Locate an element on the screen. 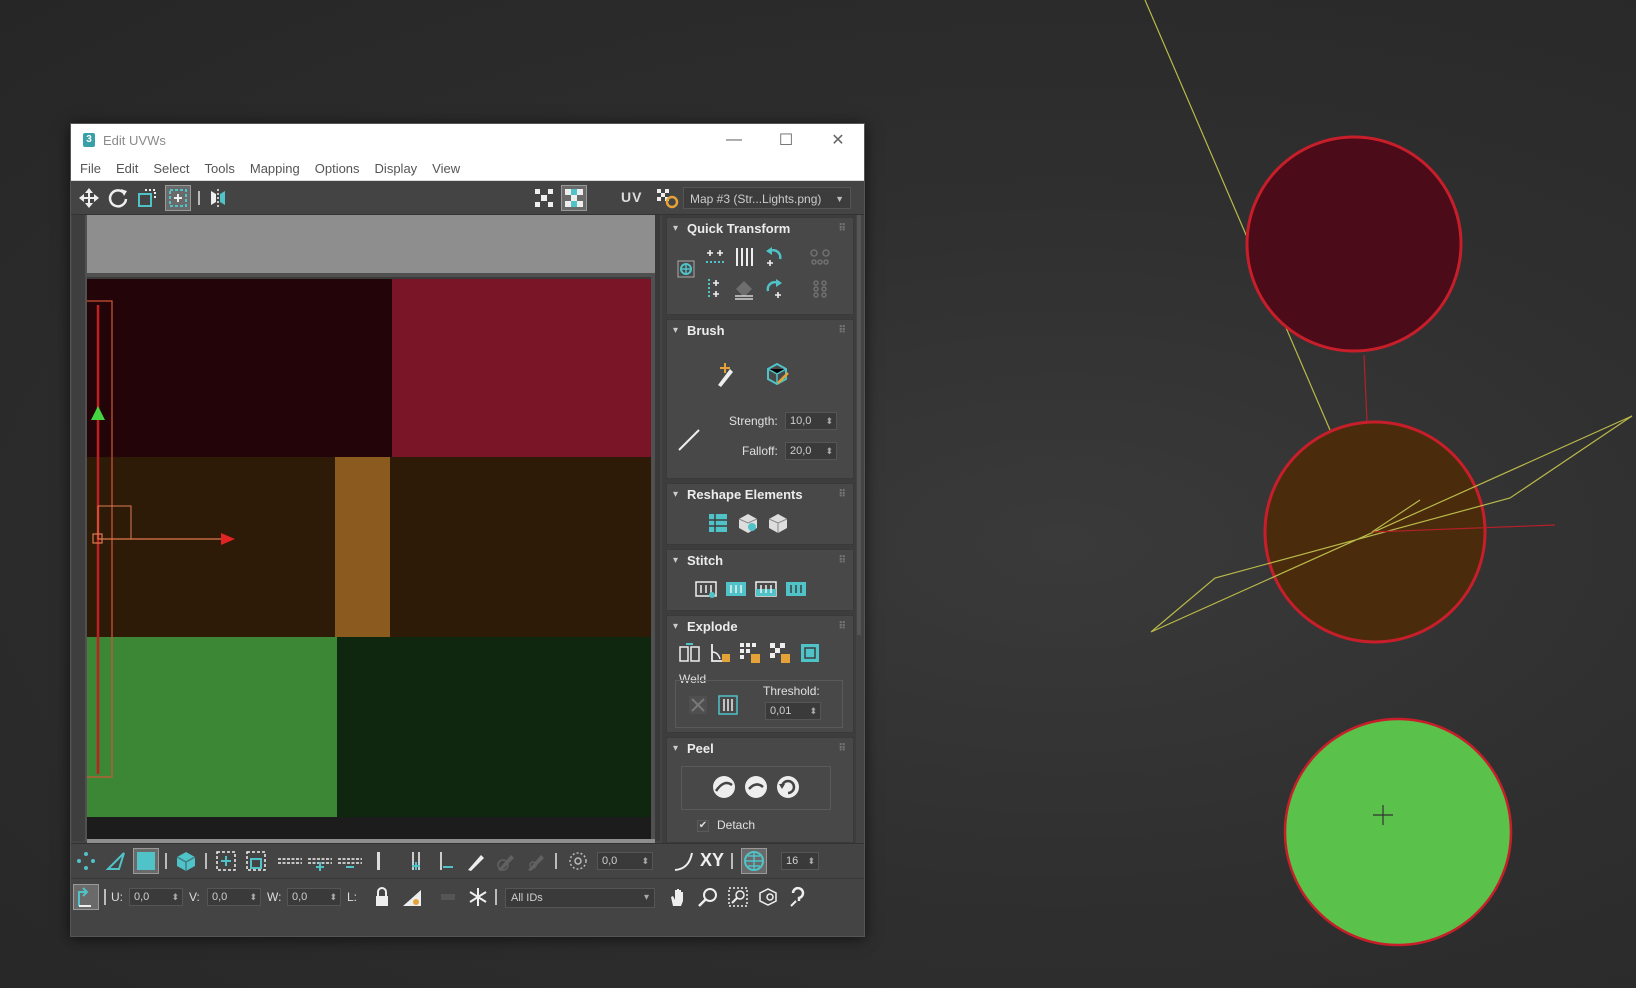 Image resolution: width=1636 pixels, height=988 pixels. detach-checkbox: ✔ is located at coordinates (703, 826).